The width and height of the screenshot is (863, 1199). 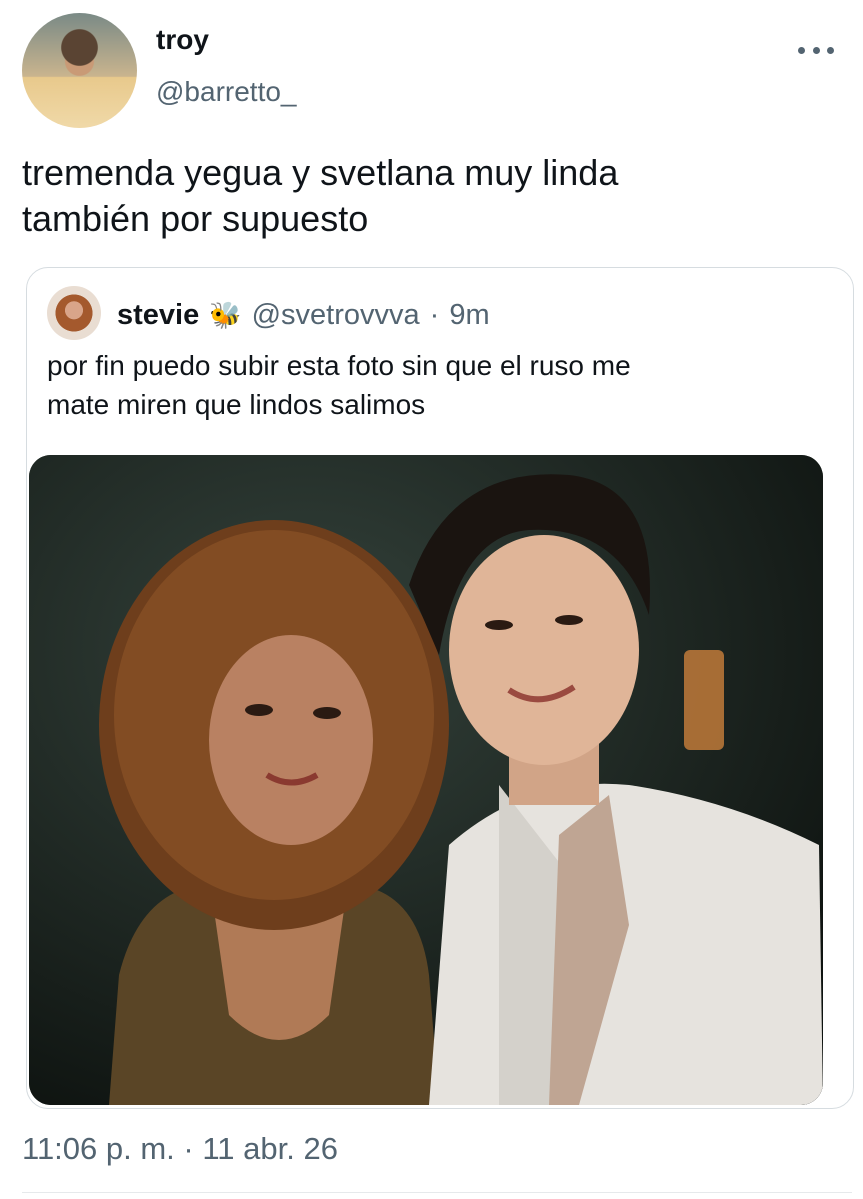 What do you see at coordinates (226, 92) in the screenshot?
I see `author-handle: @barretto_` at bounding box center [226, 92].